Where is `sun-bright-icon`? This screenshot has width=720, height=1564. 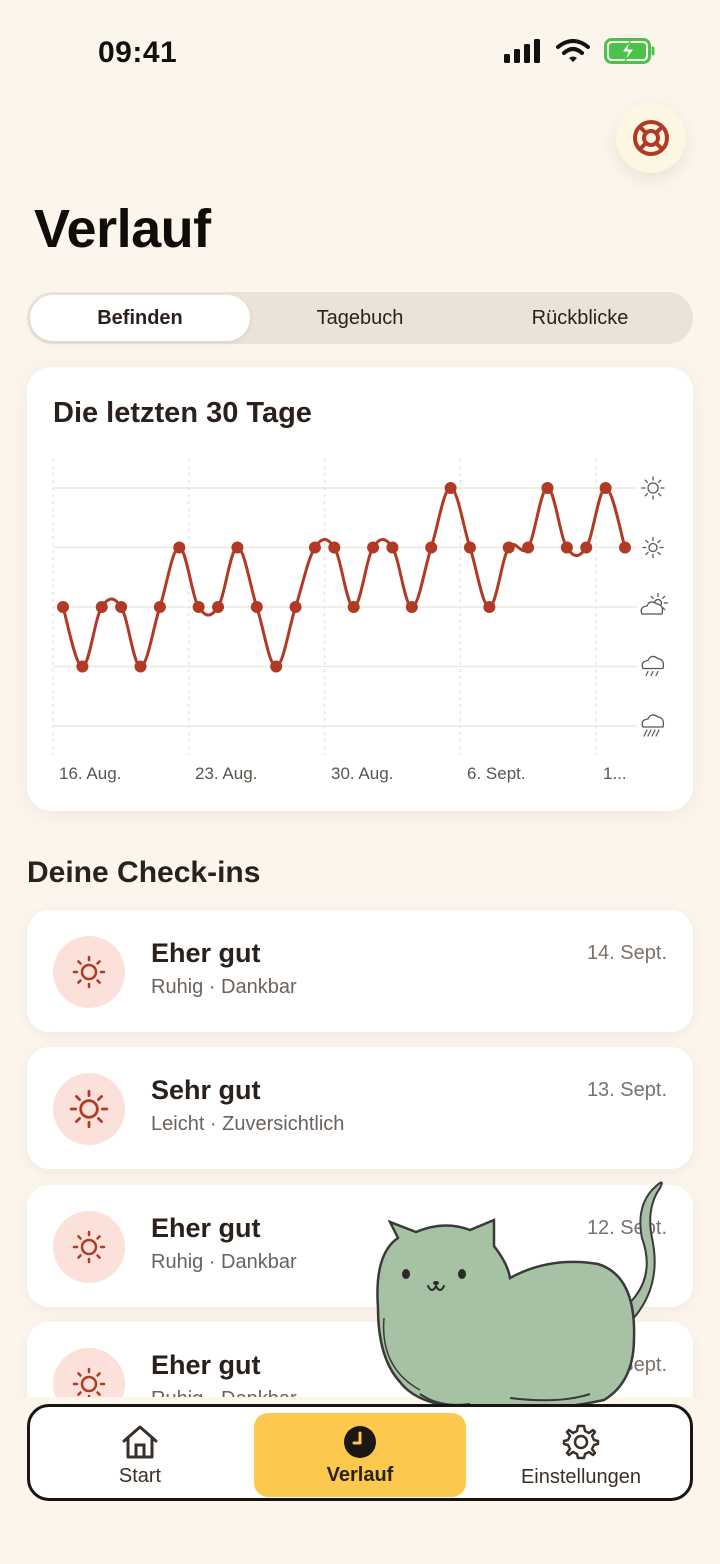 sun-bright-icon is located at coordinates (653, 488).